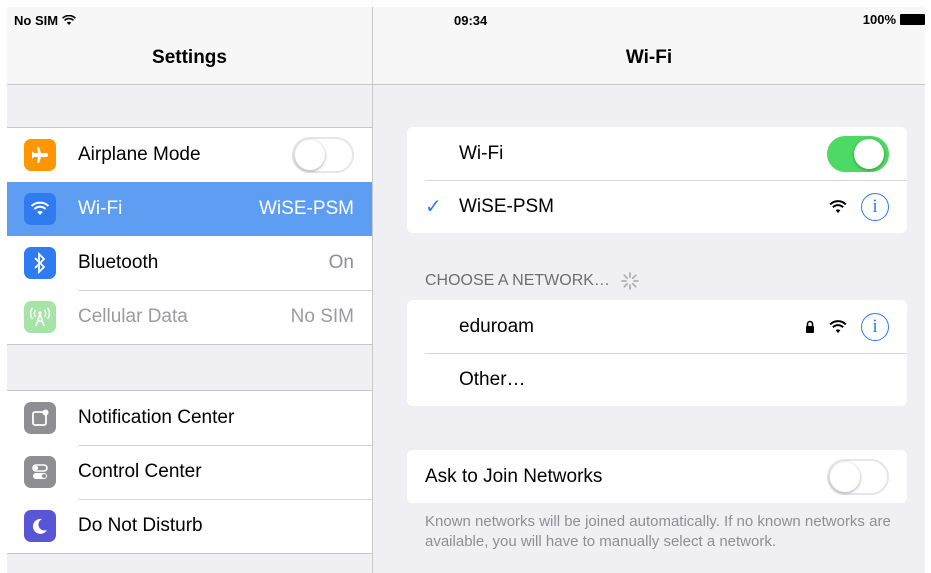  Describe the element at coordinates (189, 46) in the screenshot. I see `settings-header: No SIM Settings` at that location.